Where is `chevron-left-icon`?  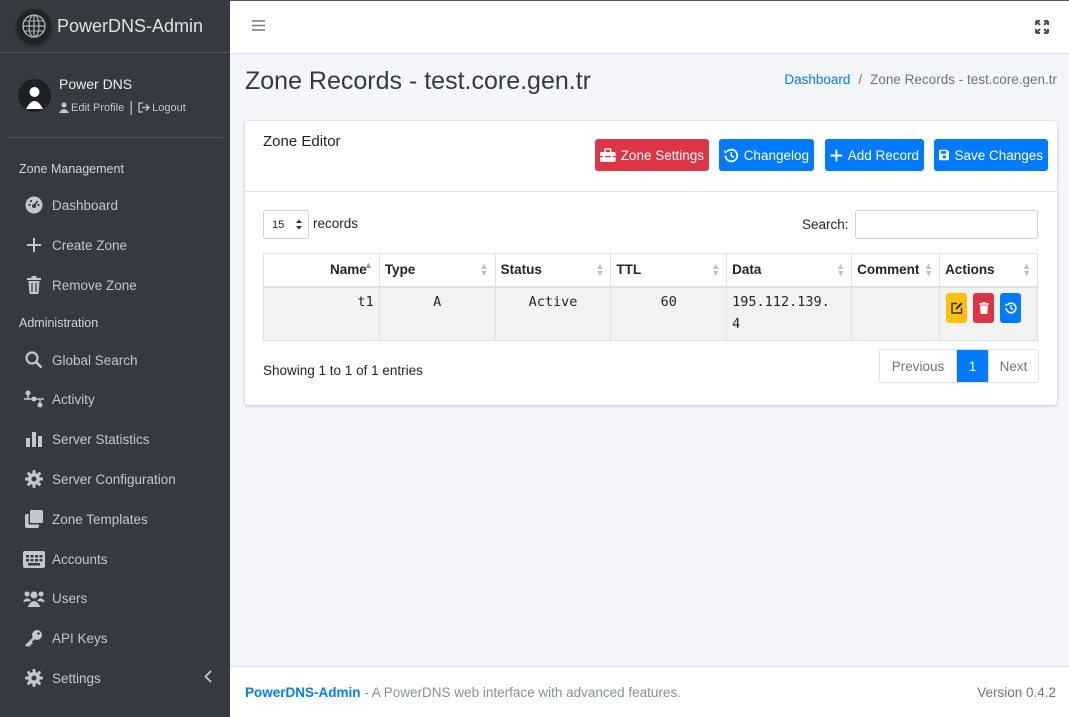 chevron-left-icon is located at coordinates (208, 678).